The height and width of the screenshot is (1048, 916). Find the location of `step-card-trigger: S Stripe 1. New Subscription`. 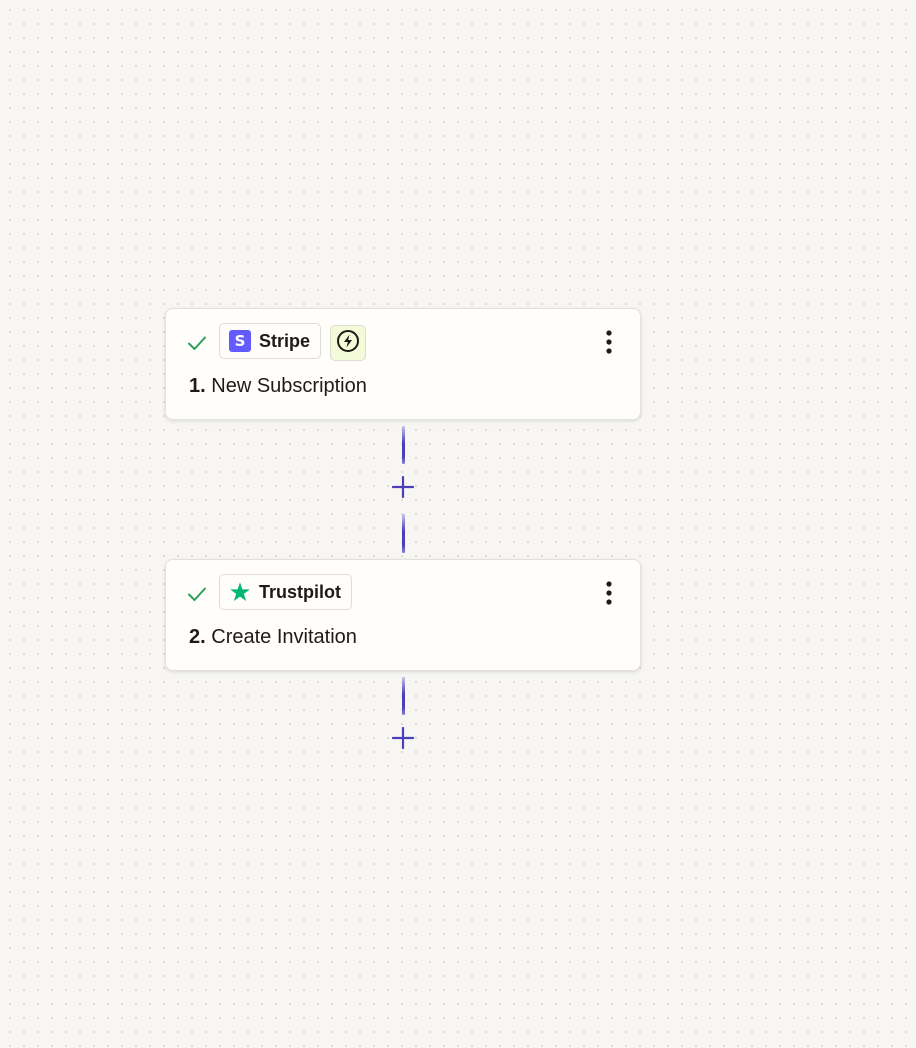

step-card-trigger: S Stripe 1. New Subscription is located at coordinates (403, 364).